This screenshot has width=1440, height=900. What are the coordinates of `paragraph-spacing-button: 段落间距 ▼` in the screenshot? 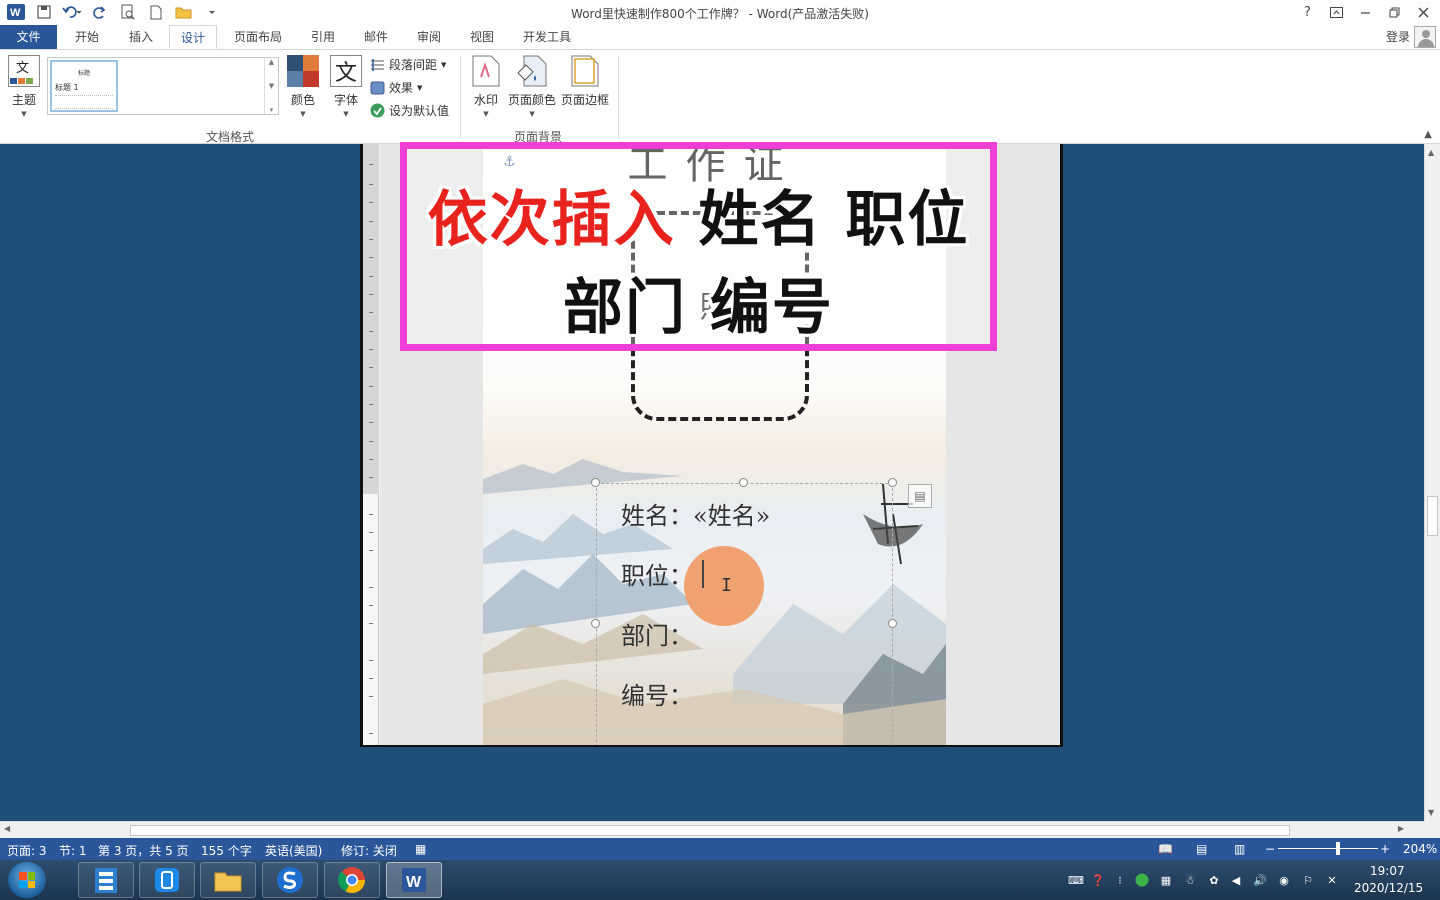 It's located at (408, 64).